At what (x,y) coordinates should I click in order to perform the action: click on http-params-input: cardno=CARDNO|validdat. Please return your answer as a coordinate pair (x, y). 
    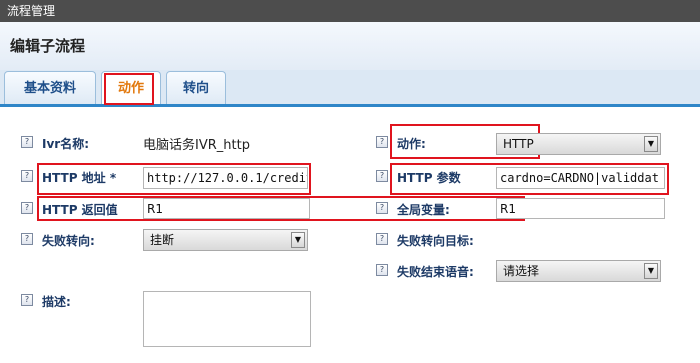
    Looking at the image, I should click on (580, 178).